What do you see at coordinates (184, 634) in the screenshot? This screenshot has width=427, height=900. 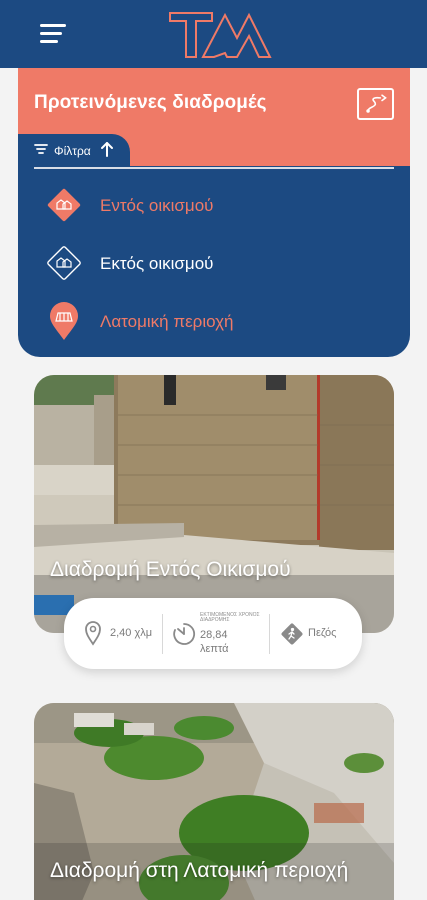 I see `timer-icon` at bounding box center [184, 634].